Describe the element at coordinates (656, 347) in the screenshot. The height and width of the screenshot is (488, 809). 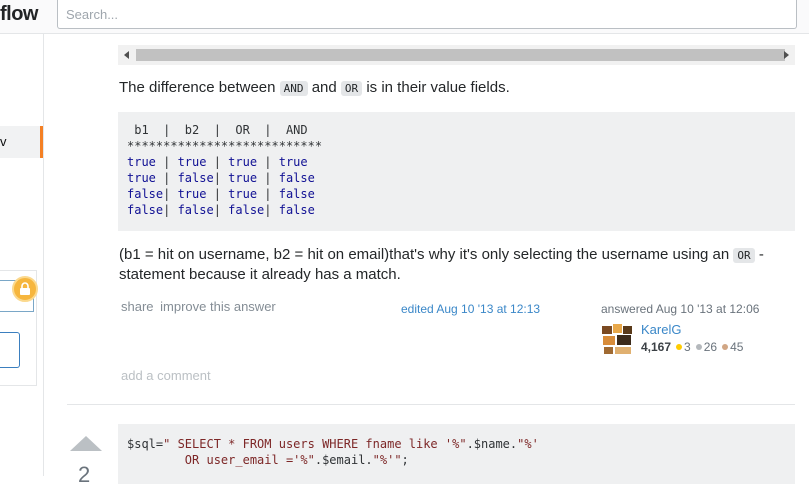
I see `reputation-score: 4,167` at that location.